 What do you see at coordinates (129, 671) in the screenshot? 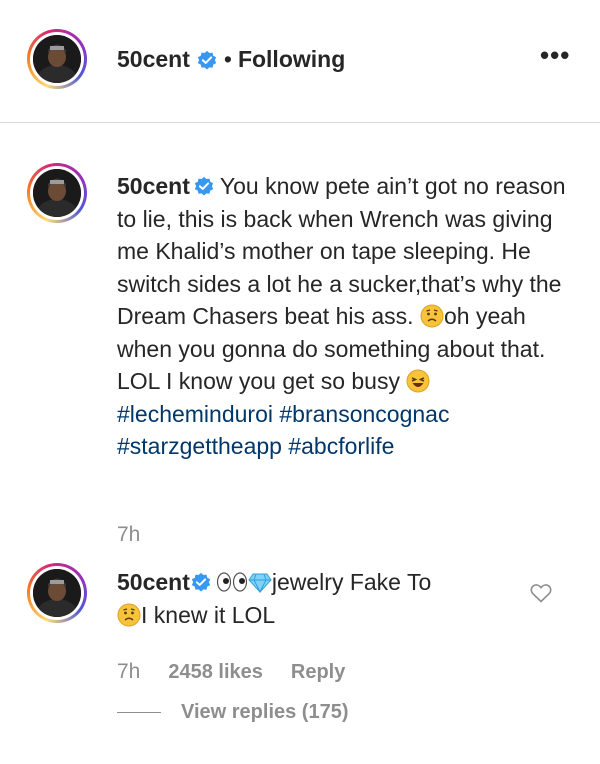
I see `comment-timestamp: 7h` at bounding box center [129, 671].